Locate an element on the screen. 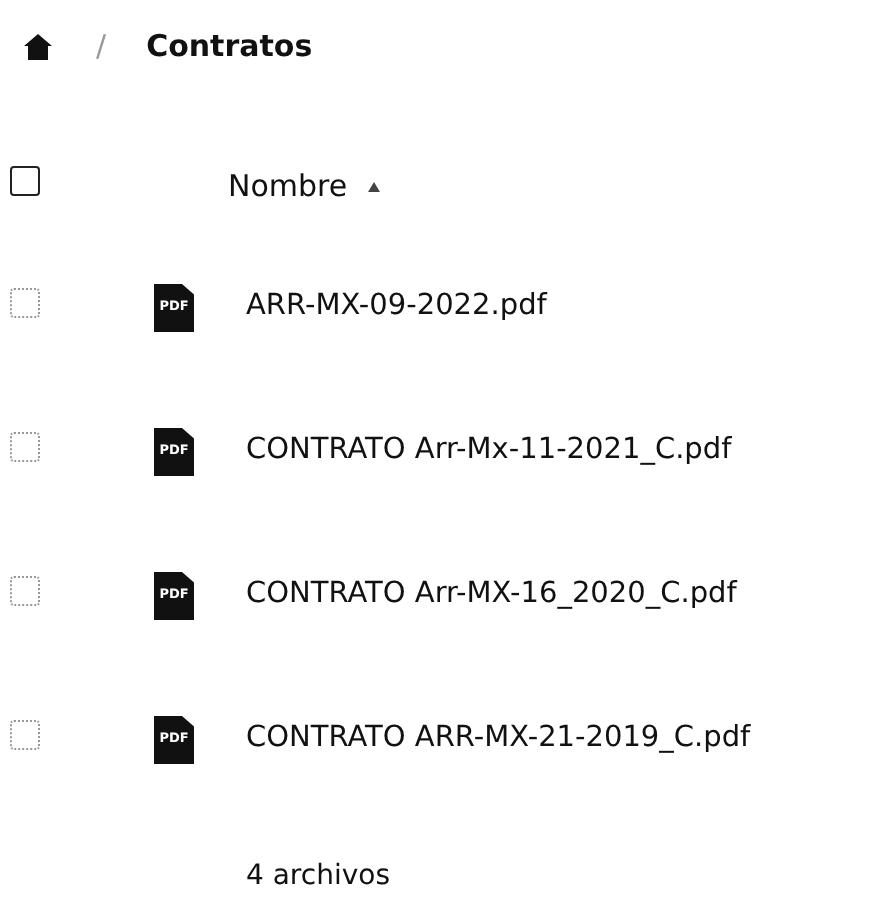 The height and width of the screenshot is (922, 878). file-name: CONTRATO Arr-Mx-11-2021_C.pdf is located at coordinates (489, 452).